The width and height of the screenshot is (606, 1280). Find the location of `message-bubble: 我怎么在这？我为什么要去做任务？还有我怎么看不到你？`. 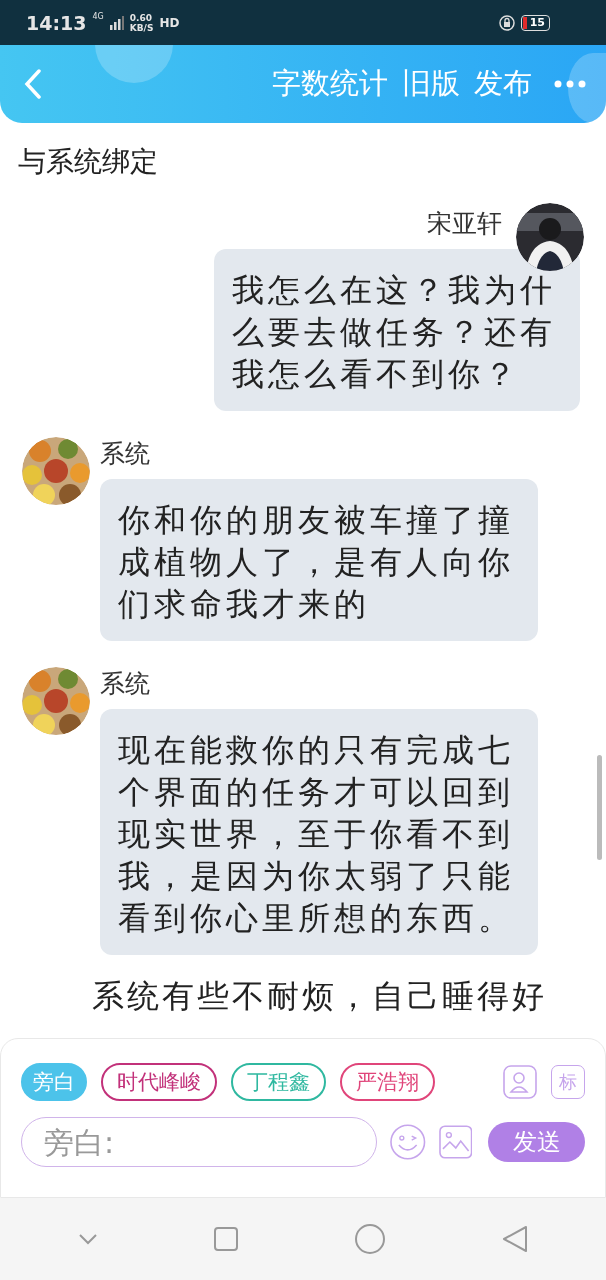

message-bubble: 我怎么在这？我为什么要去做任务？还有我怎么看不到你？ is located at coordinates (397, 330).